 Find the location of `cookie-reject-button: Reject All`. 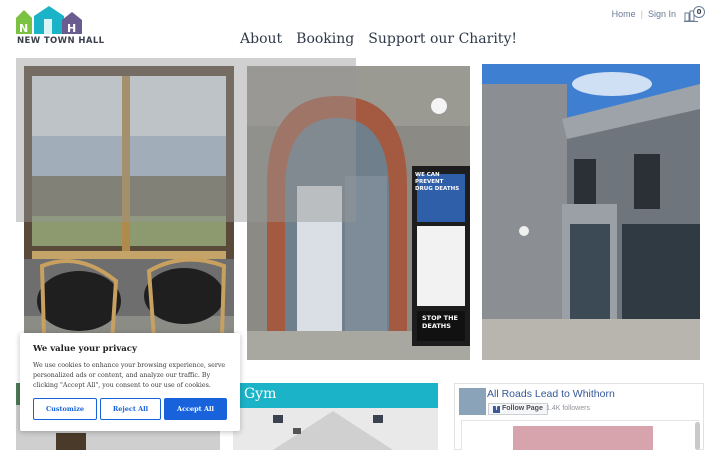

cookie-reject-button: Reject All is located at coordinates (130, 409).